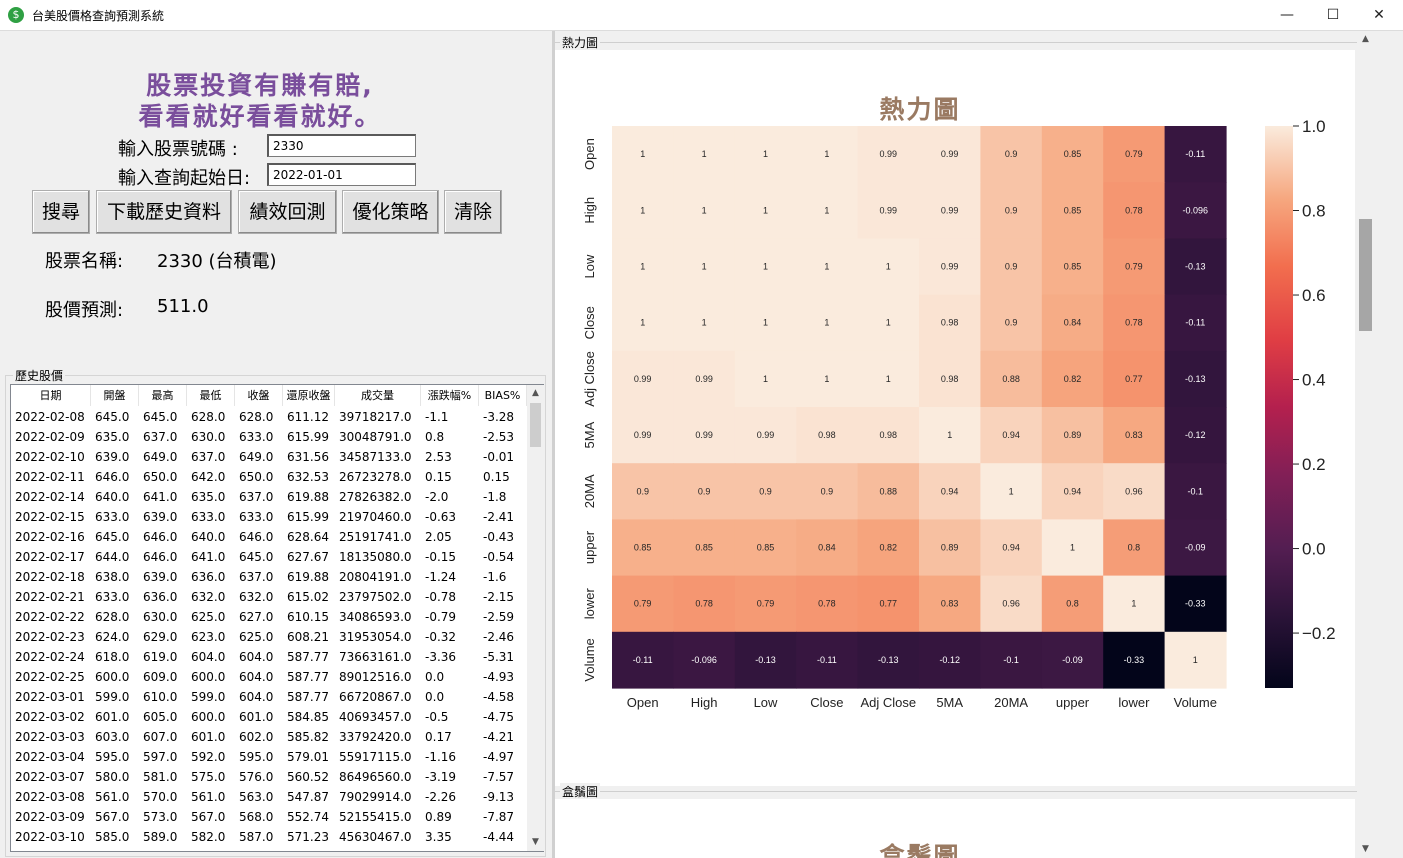 This screenshot has height=858, width=1403. What do you see at coordinates (112, 677) in the screenshot?
I see `table-cell: 600.0` at bounding box center [112, 677].